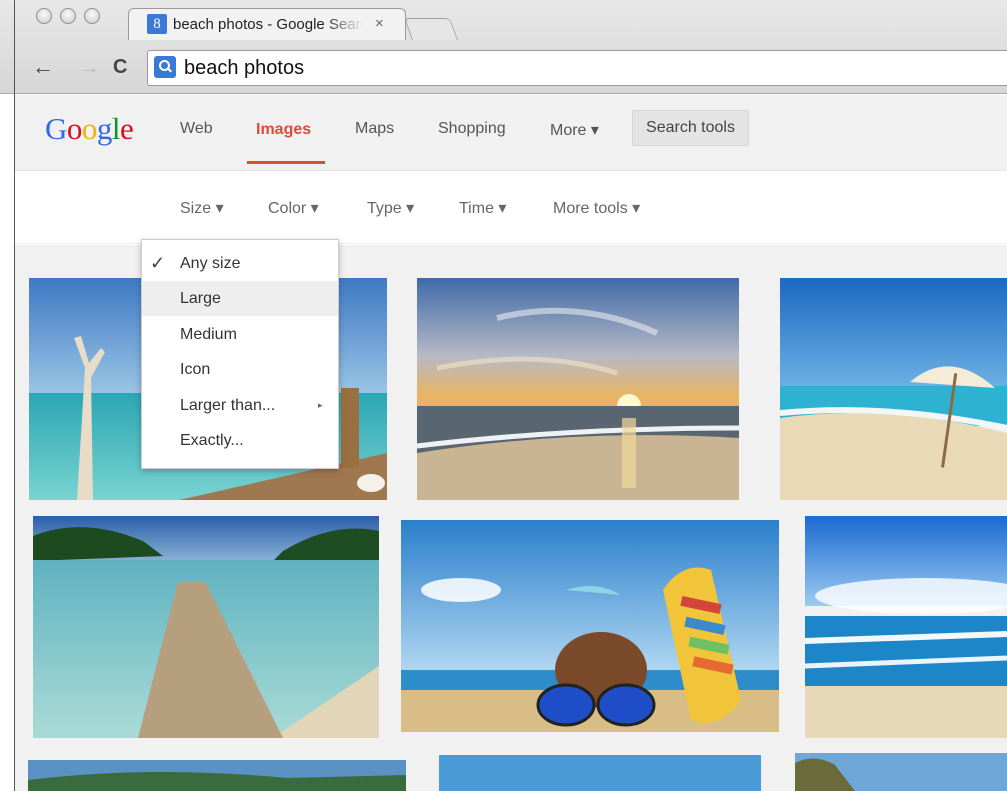  I want to click on address-text: beach photos, so click(244, 68).